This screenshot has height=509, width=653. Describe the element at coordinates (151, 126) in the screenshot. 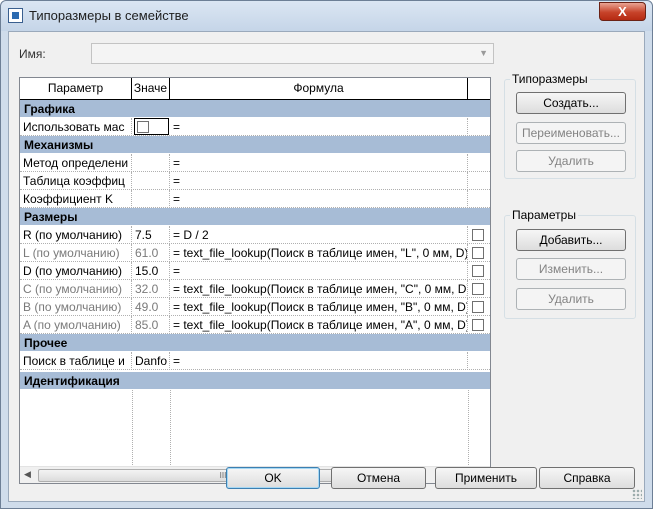

I see `use-scale-checkbox-cell` at that location.